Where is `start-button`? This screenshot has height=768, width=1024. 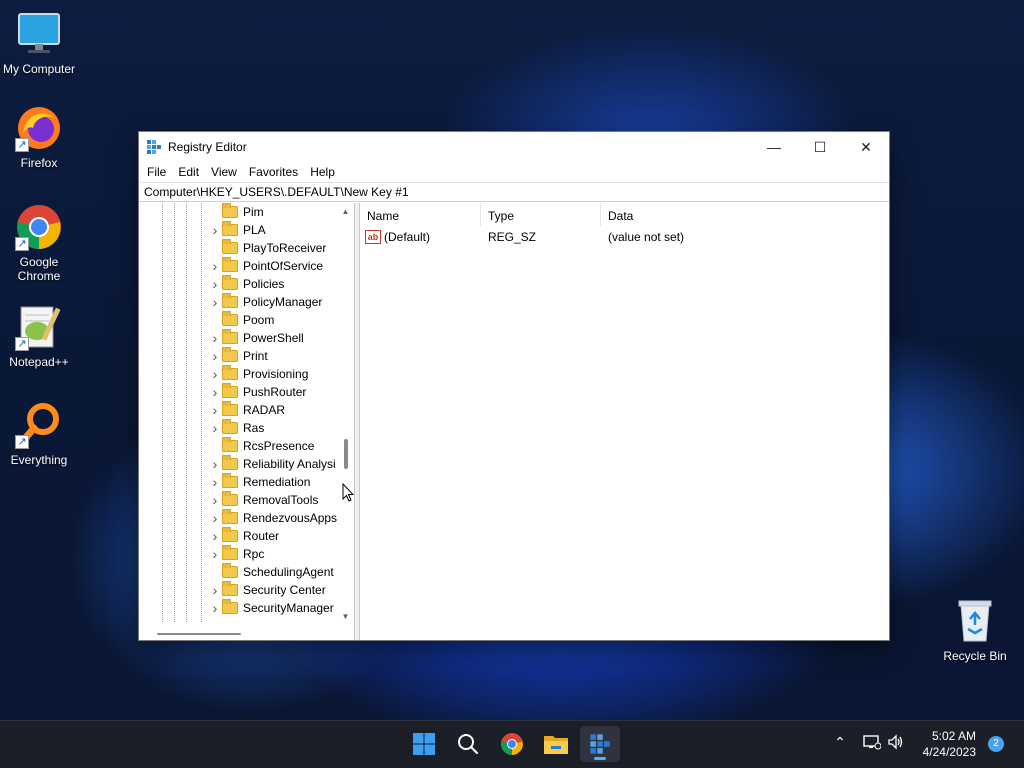
start-button is located at coordinates (424, 744).